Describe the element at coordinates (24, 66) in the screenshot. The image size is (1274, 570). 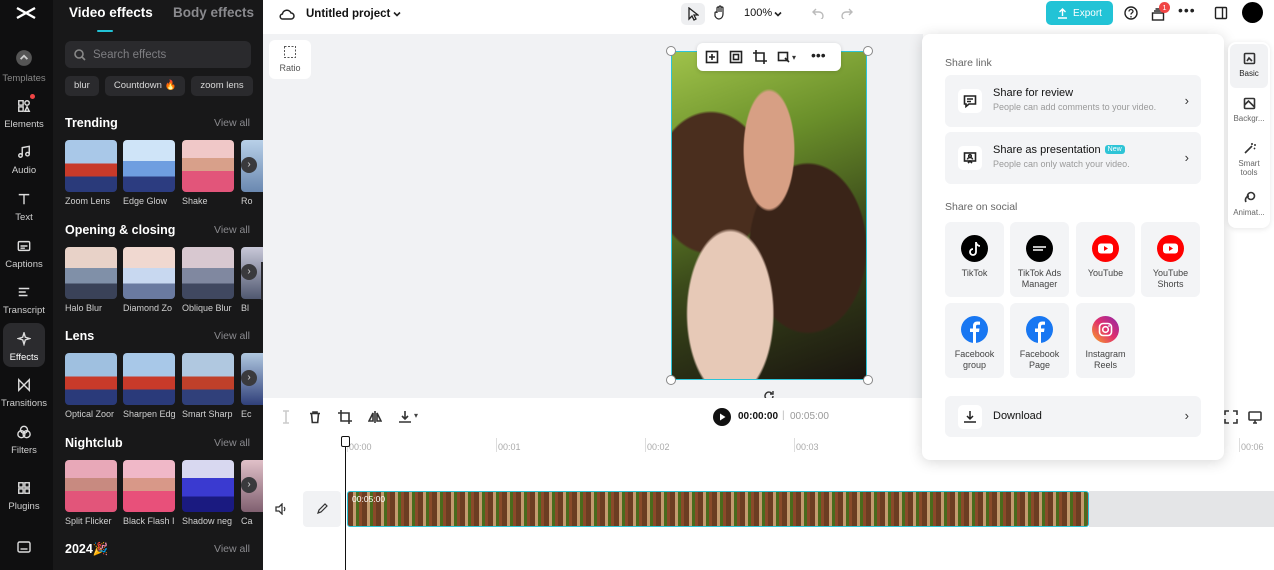
I see `rail-templates: Templates` at that location.